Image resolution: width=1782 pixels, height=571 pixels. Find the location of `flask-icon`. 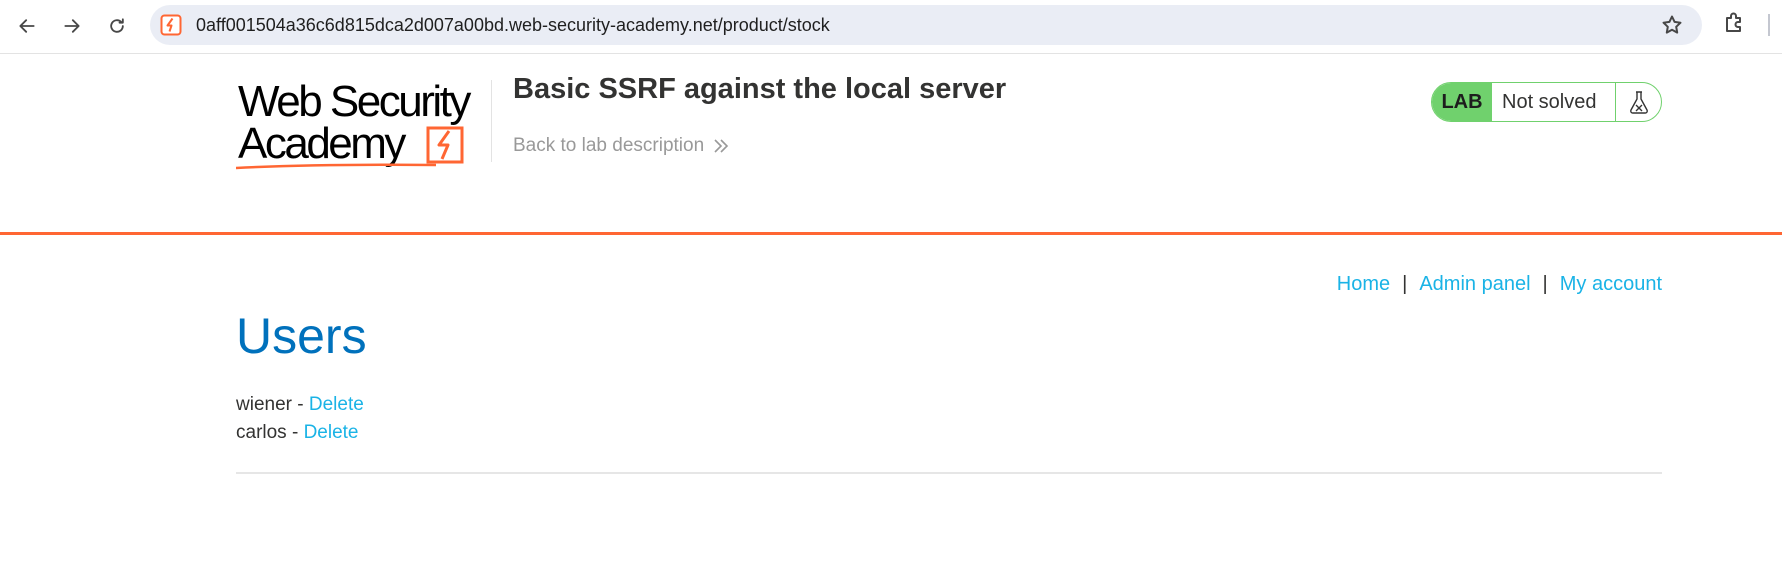

flask-icon is located at coordinates (1638, 102).